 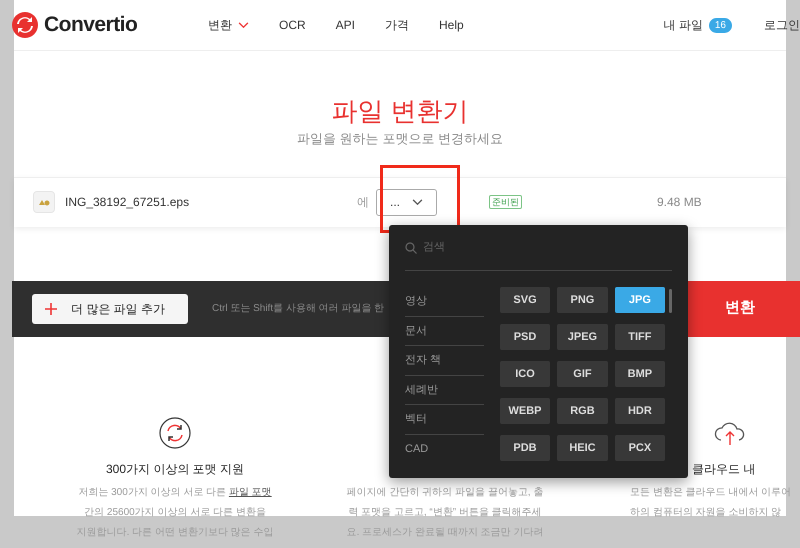 I want to click on hint-text: Ctrl 또는 Shift를 사용해 여러 파일을 한, so click(x=298, y=309).